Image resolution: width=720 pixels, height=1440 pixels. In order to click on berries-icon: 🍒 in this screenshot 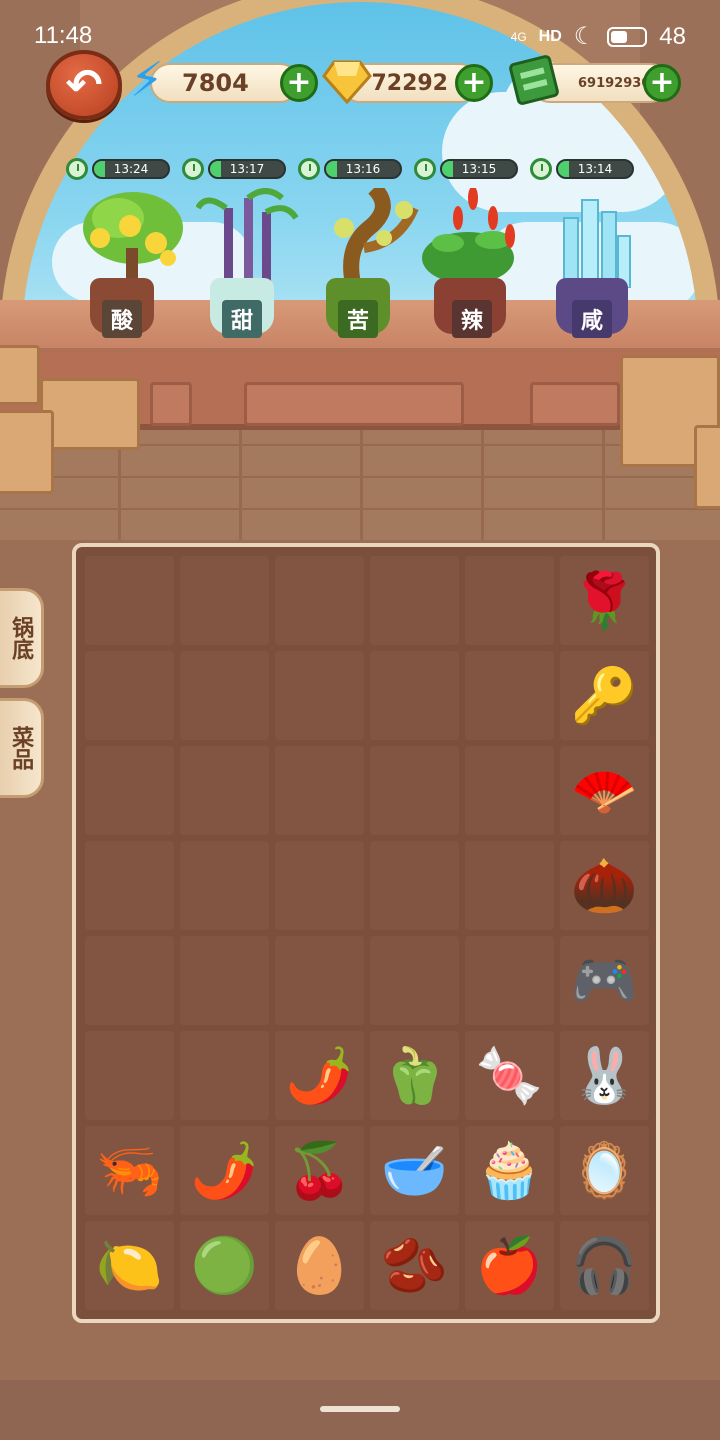, I will do `click(319, 1170)`.